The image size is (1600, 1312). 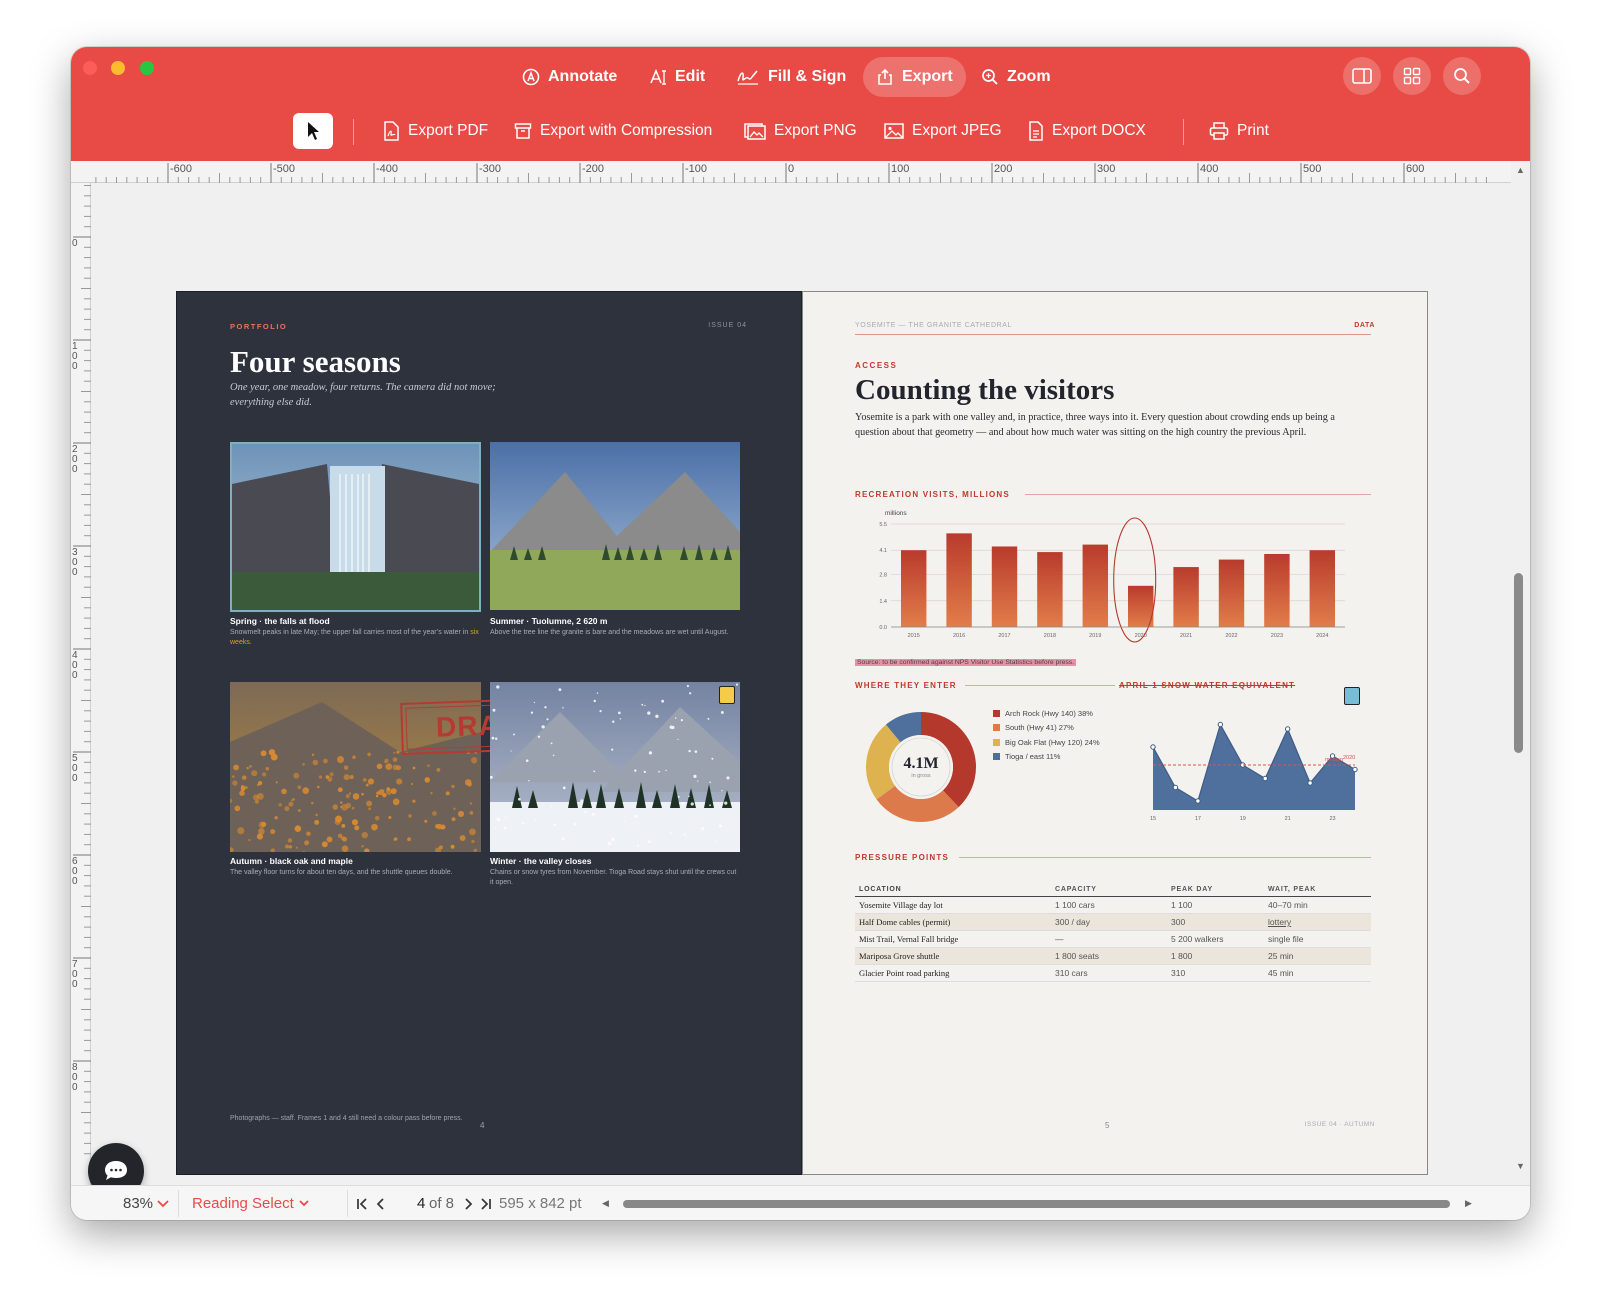 I want to click on photo-summer, so click(x=615, y=526).